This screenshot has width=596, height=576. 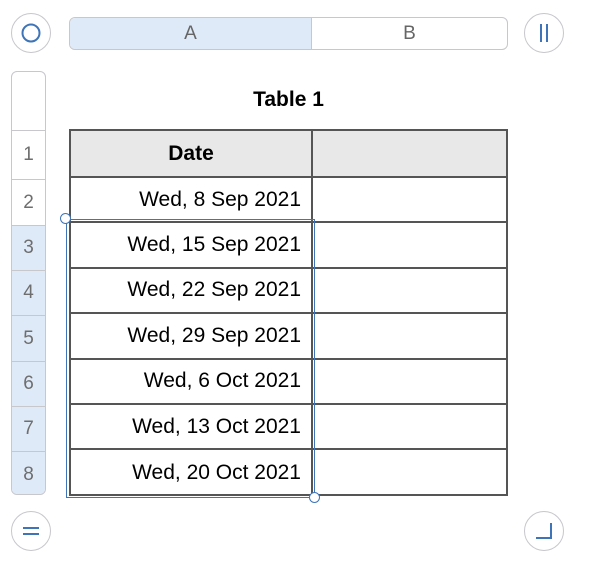 I want to click on row-header-5: 5, so click(x=28, y=339).